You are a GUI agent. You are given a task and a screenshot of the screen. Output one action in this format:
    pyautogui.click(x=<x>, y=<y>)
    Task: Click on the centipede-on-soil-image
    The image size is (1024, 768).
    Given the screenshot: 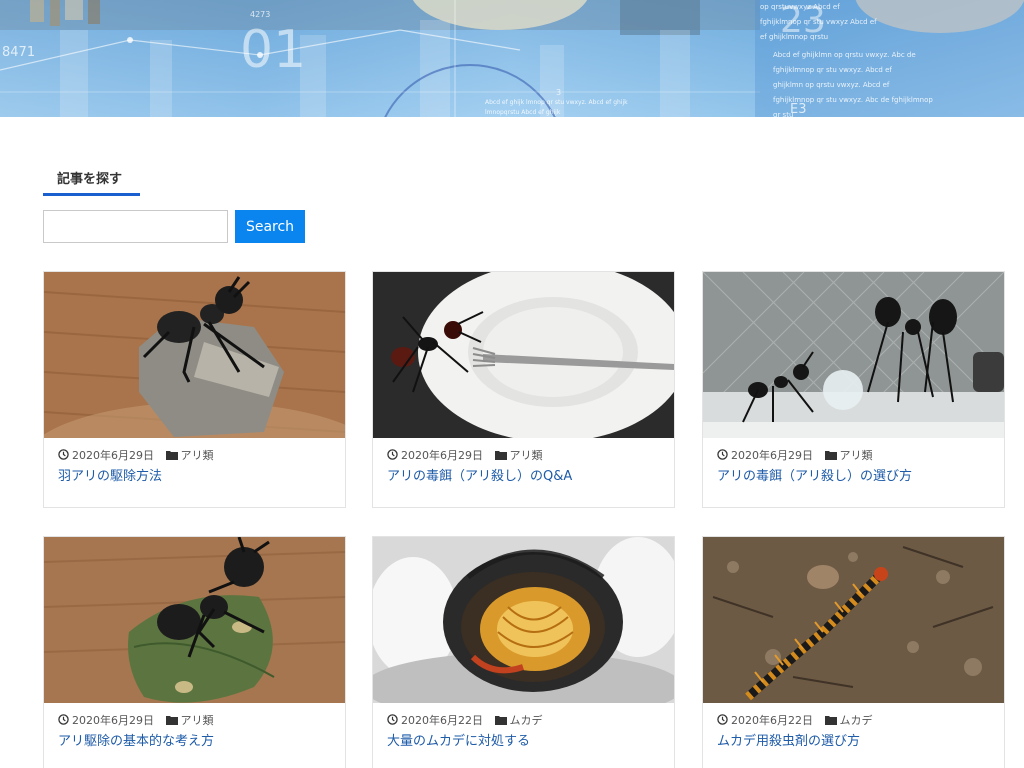 What is the action you would take?
    pyautogui.click(x=853, y=620)
    